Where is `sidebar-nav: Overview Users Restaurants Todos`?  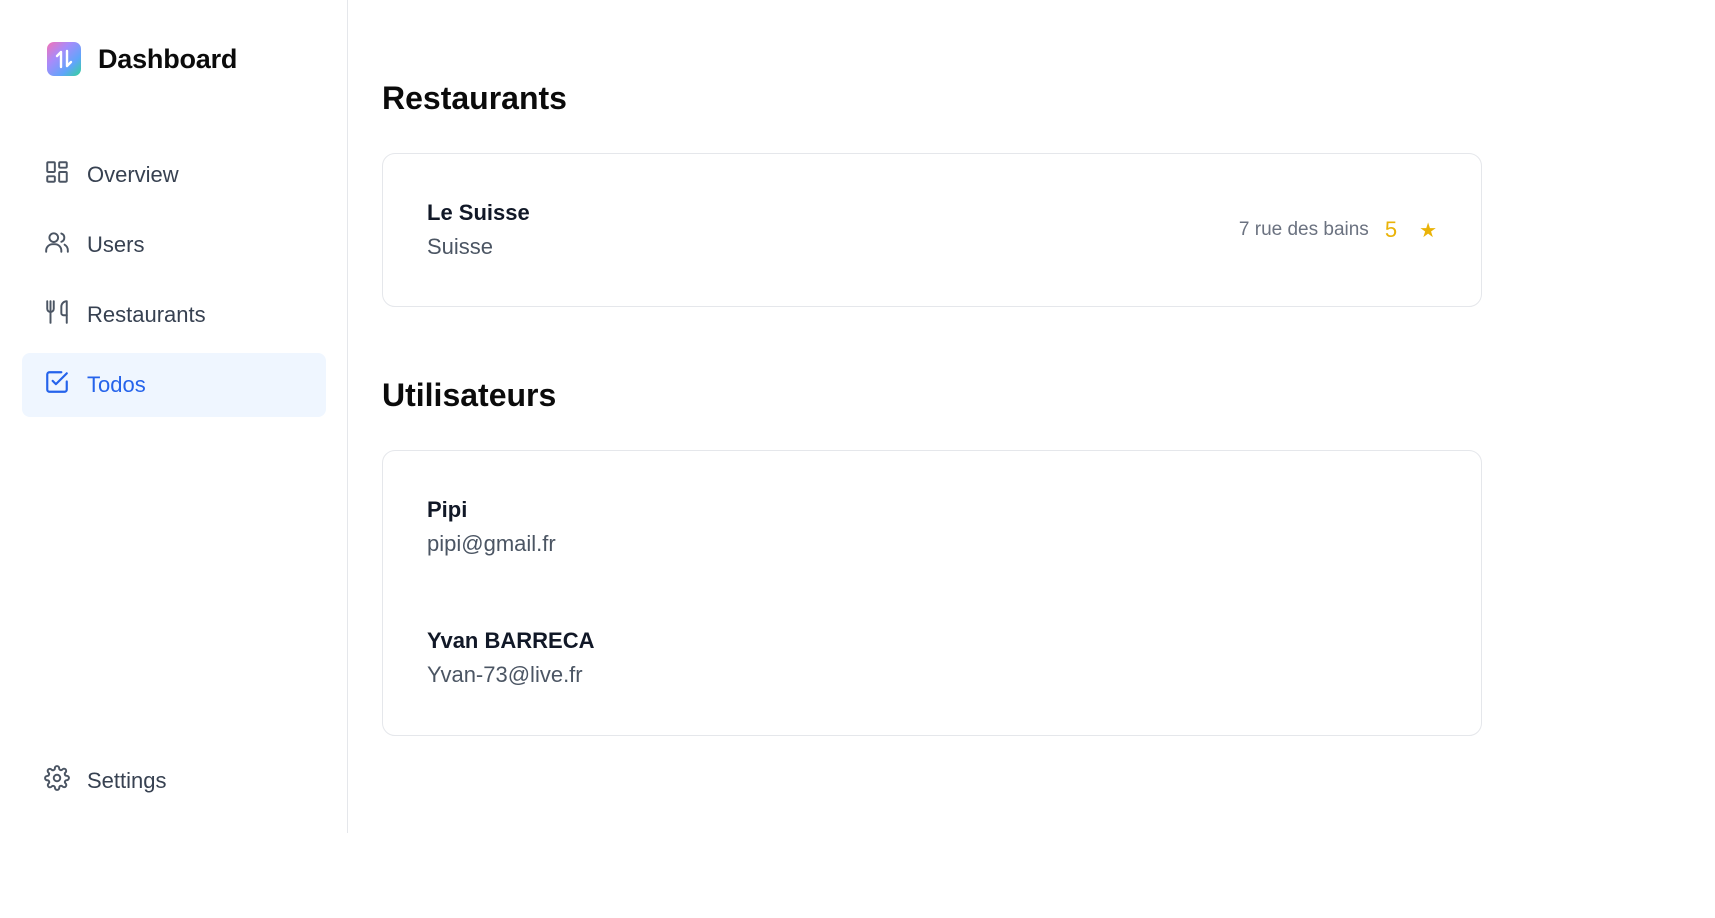 sidebar-nav: Overview Users Restaurants Todos is located at coordinates (174, 283).